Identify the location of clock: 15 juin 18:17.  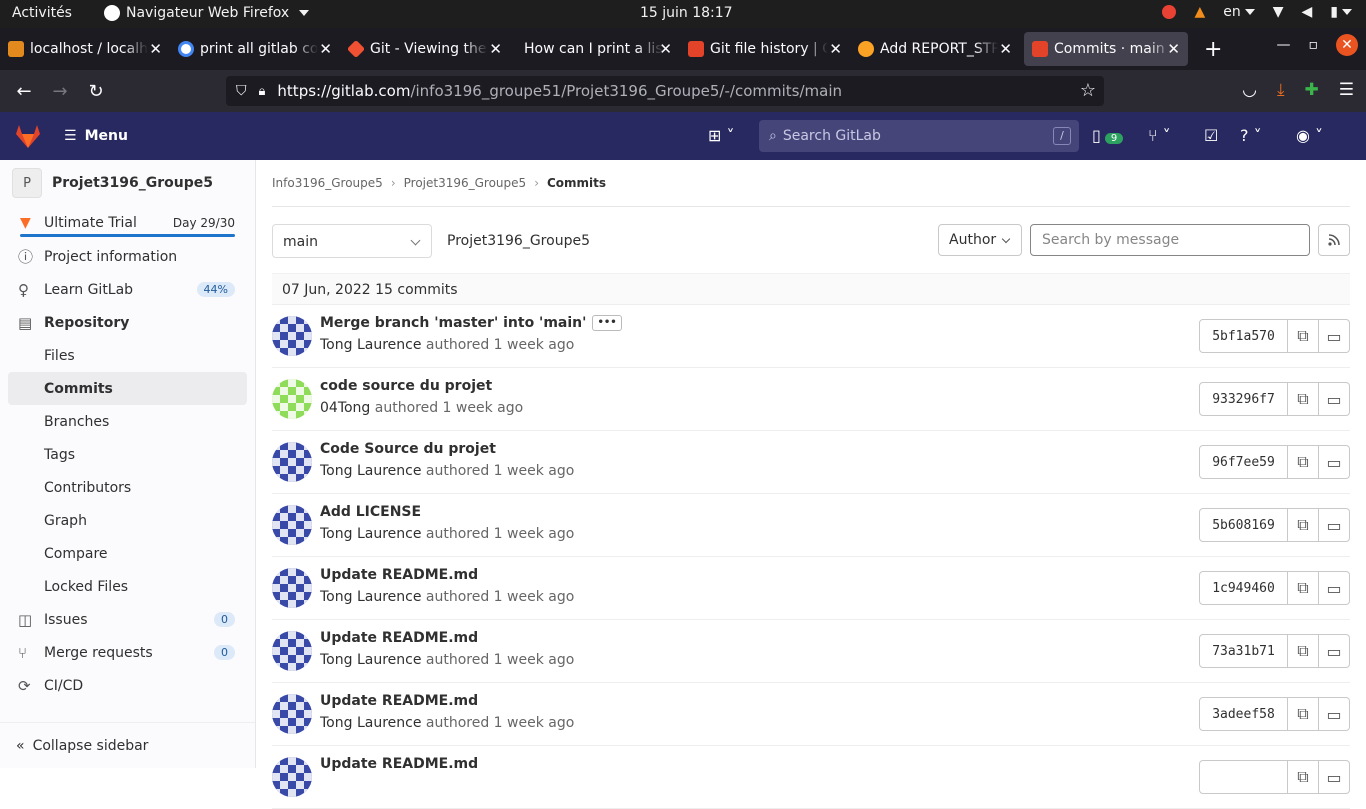
(686, 13).